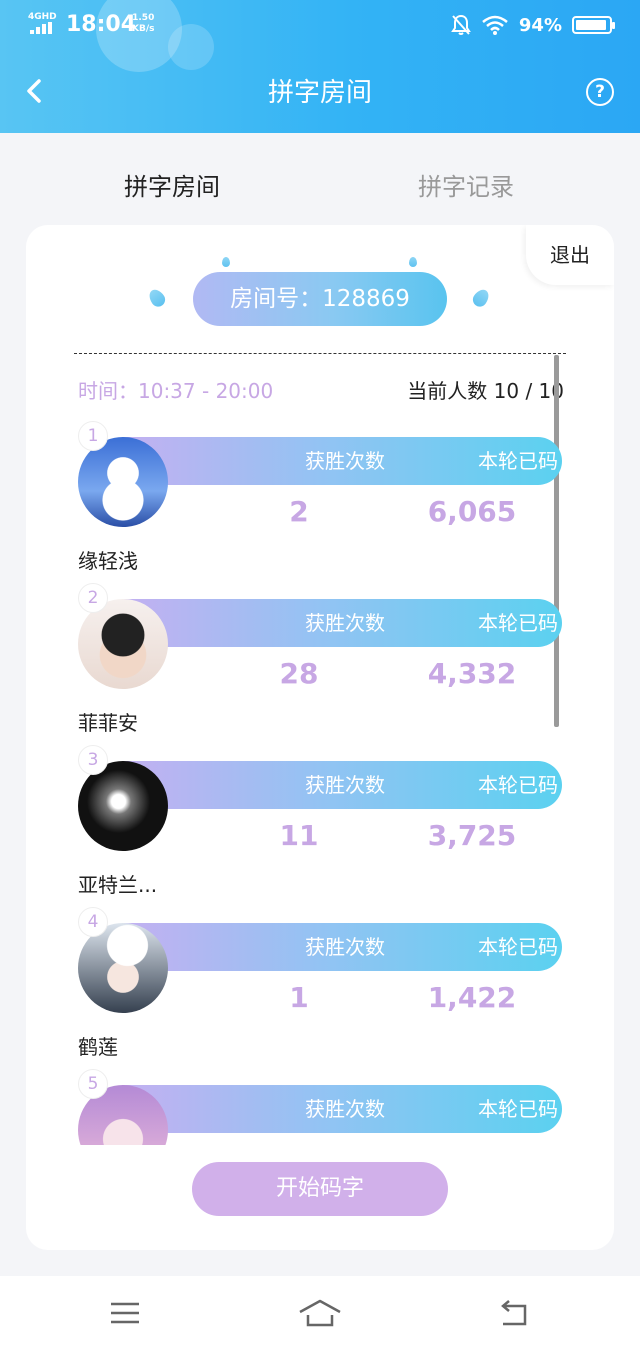  I want to click on back-icon, so click(515, 1313).